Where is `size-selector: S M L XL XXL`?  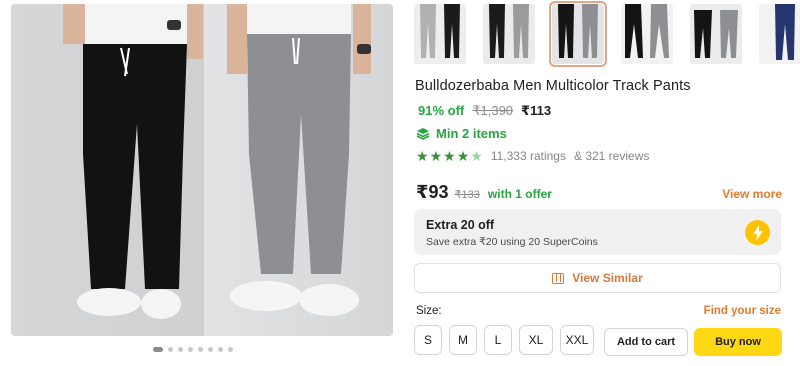 size-selector: S M L XL XXL is located at coordinates (504, 340).